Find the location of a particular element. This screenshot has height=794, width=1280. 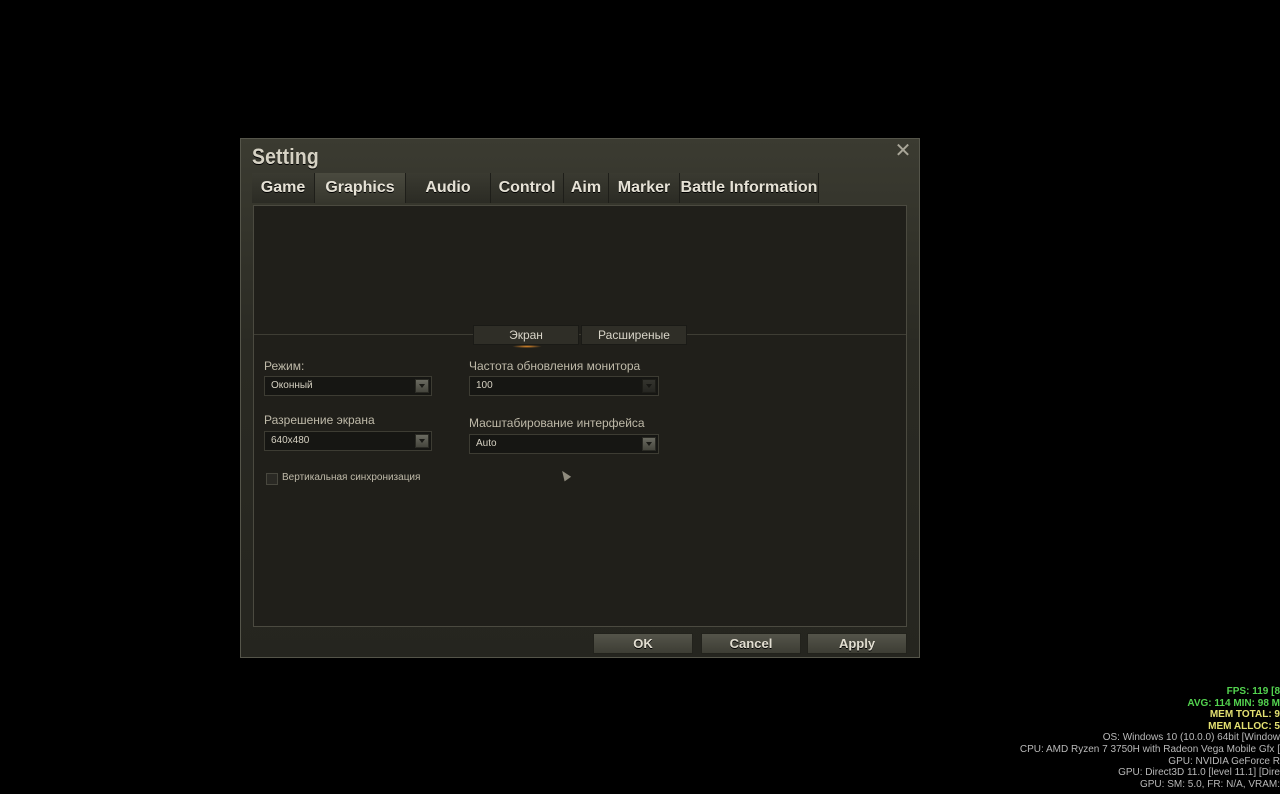

tab-marker: Marker is located at coordinates (644, 188).